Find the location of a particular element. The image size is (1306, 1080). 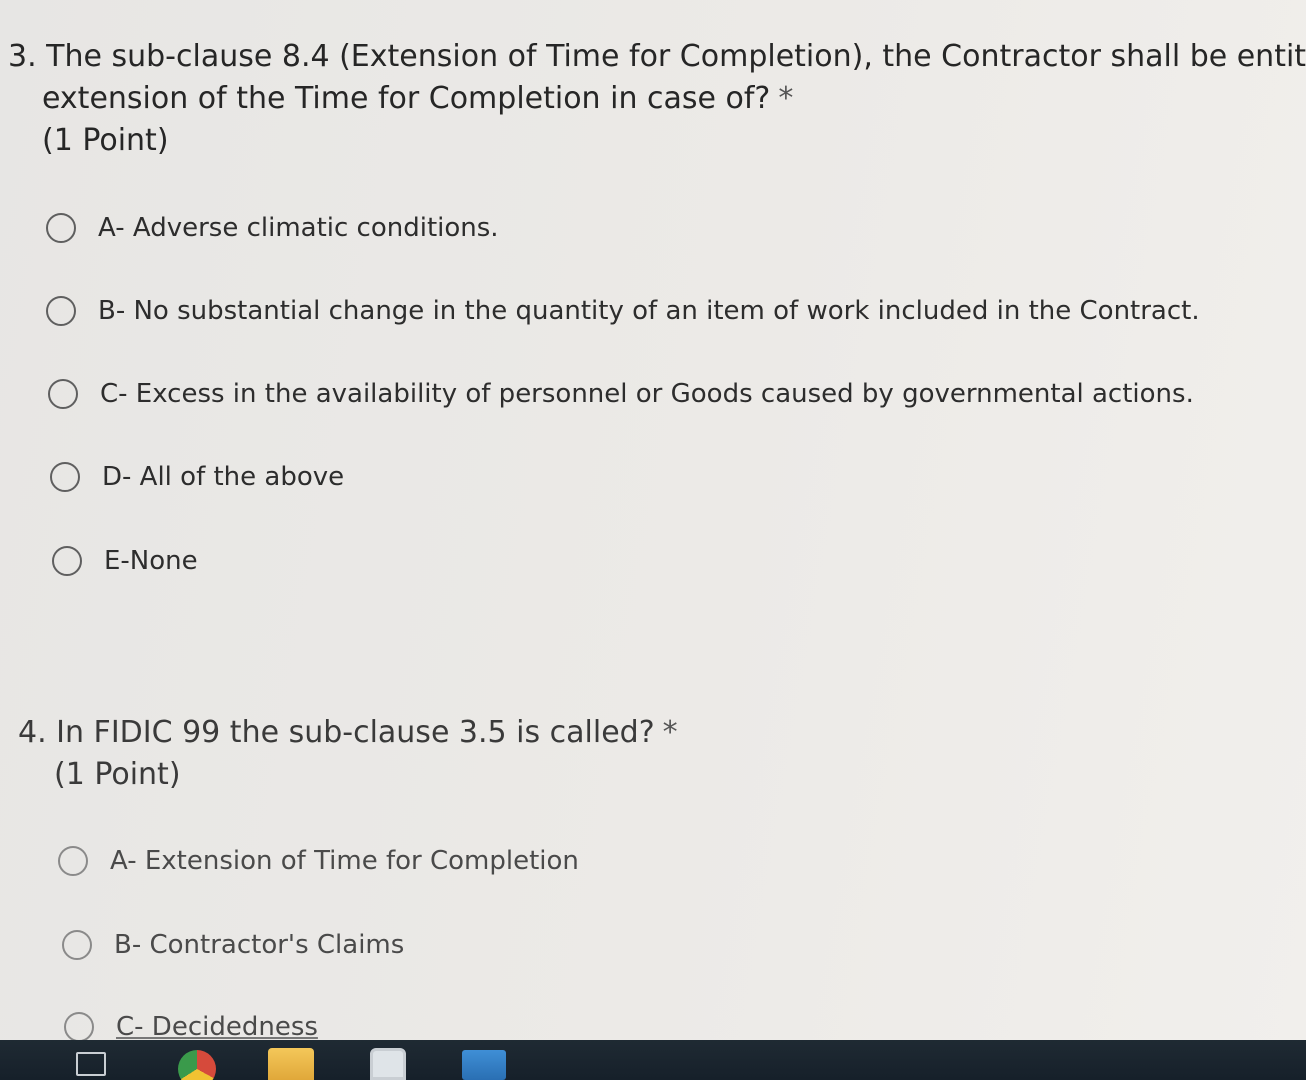

question-4-option-a: A- Extension of Time for Completion is located at coordinates (318, 861).